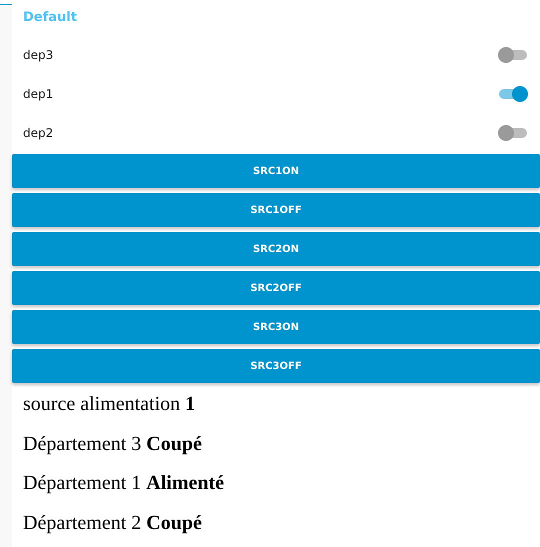 The image size is (540, 547). I want to click on action-button: SRC2ON, so click(276, 249).